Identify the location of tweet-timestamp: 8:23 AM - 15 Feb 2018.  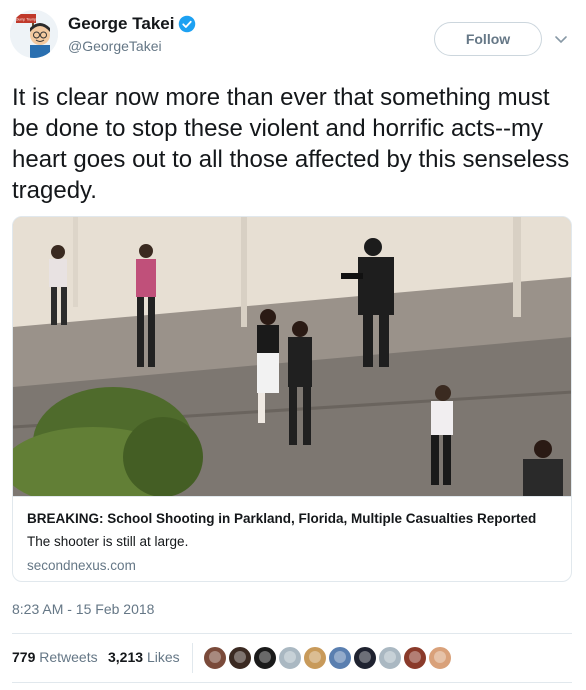
(83, 609).